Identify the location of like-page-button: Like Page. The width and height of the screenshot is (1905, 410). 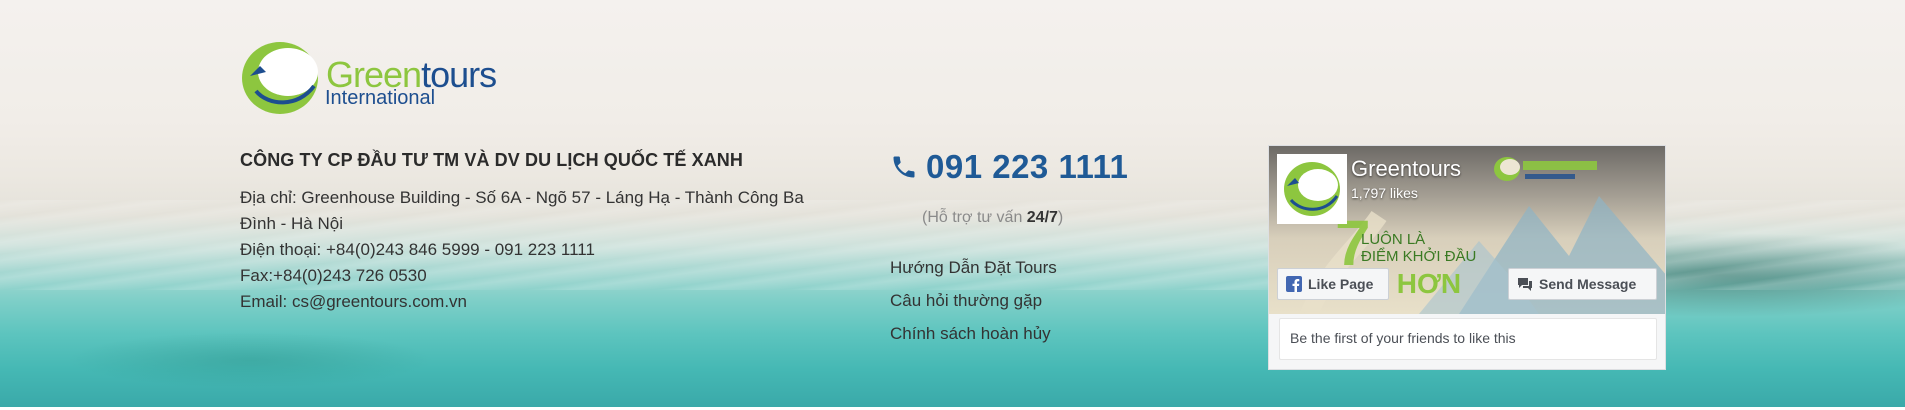
(1333, 284).